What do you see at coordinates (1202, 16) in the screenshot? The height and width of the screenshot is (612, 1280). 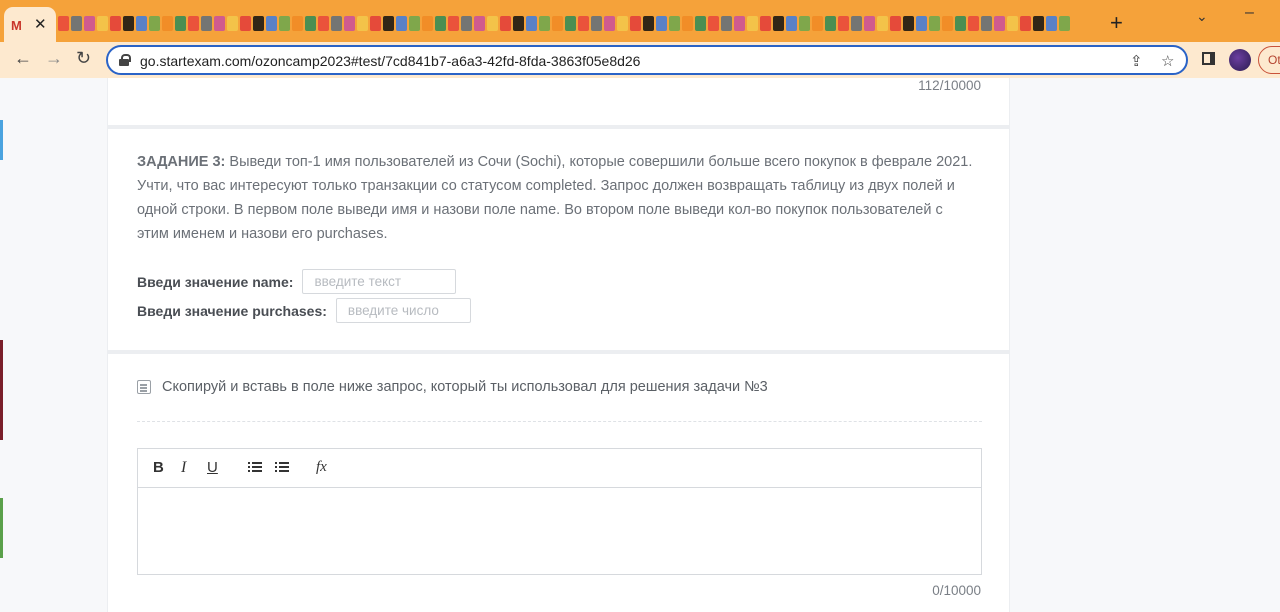 I see `tab-search-chevron-down-icon: ⌄` at bounding box center [1202, 16].